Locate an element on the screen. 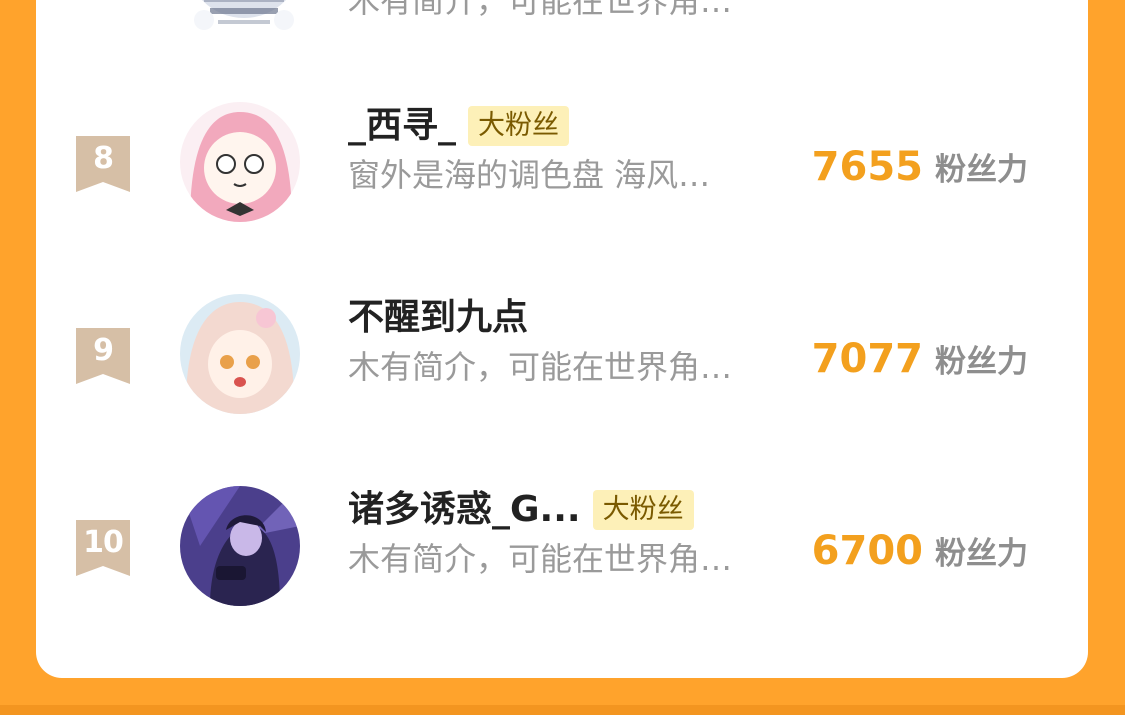 This screenshot has height=715, width=1125. page-footer-shade is located at coordinates (562, 710).